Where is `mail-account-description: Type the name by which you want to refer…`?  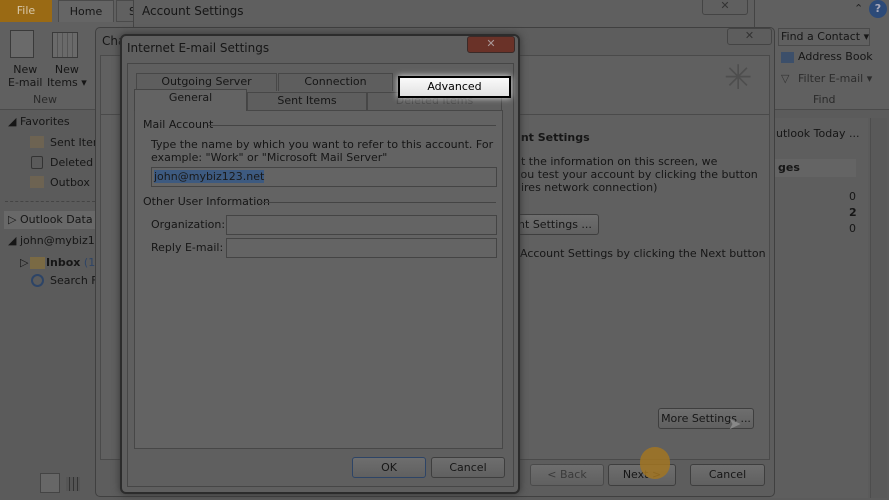
mail-account-description: Type the name by which you want to refer… is located at coordinates (322, 151).